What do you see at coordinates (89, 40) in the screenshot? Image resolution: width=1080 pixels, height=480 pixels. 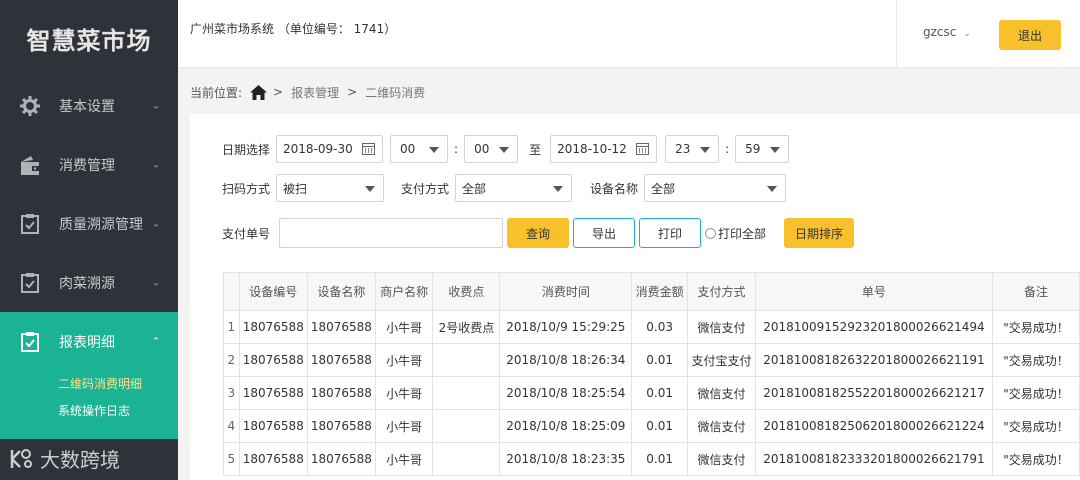 I see `app-logo: 智慧菜市场` at bounding box center [89, 40].